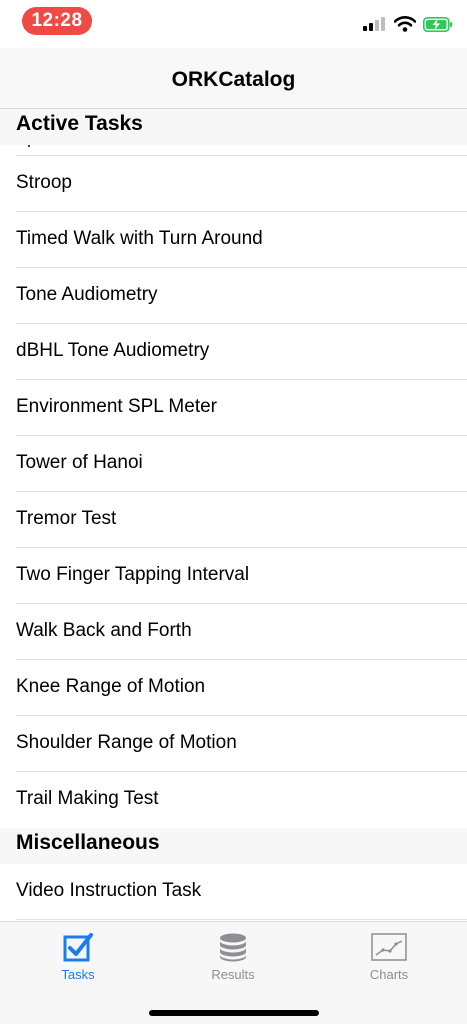 The width and height of the screenshot is (467, 1024). What do you see at coordinates (389, 947) in the screenshot?
I see `line-chart-icon` at bounding box center [389, 947].